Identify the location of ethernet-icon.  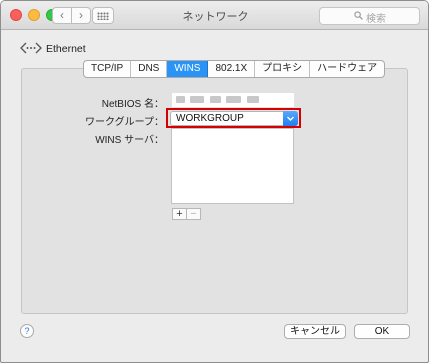
(31, 48).